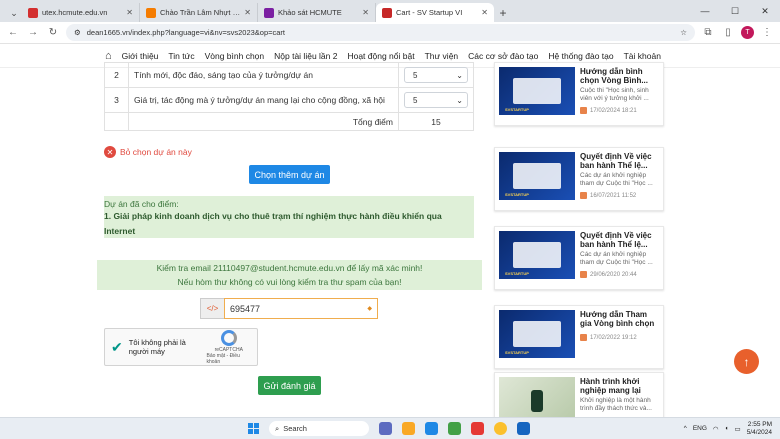 This screenshot has width=780, height=439. What do you see at coordinates (199, 12) in the screenshot?
I see `browser-tab-2: Chào Trần Lâm Nhựt Khang! Cá ✕` at bounding box center [199, 12].